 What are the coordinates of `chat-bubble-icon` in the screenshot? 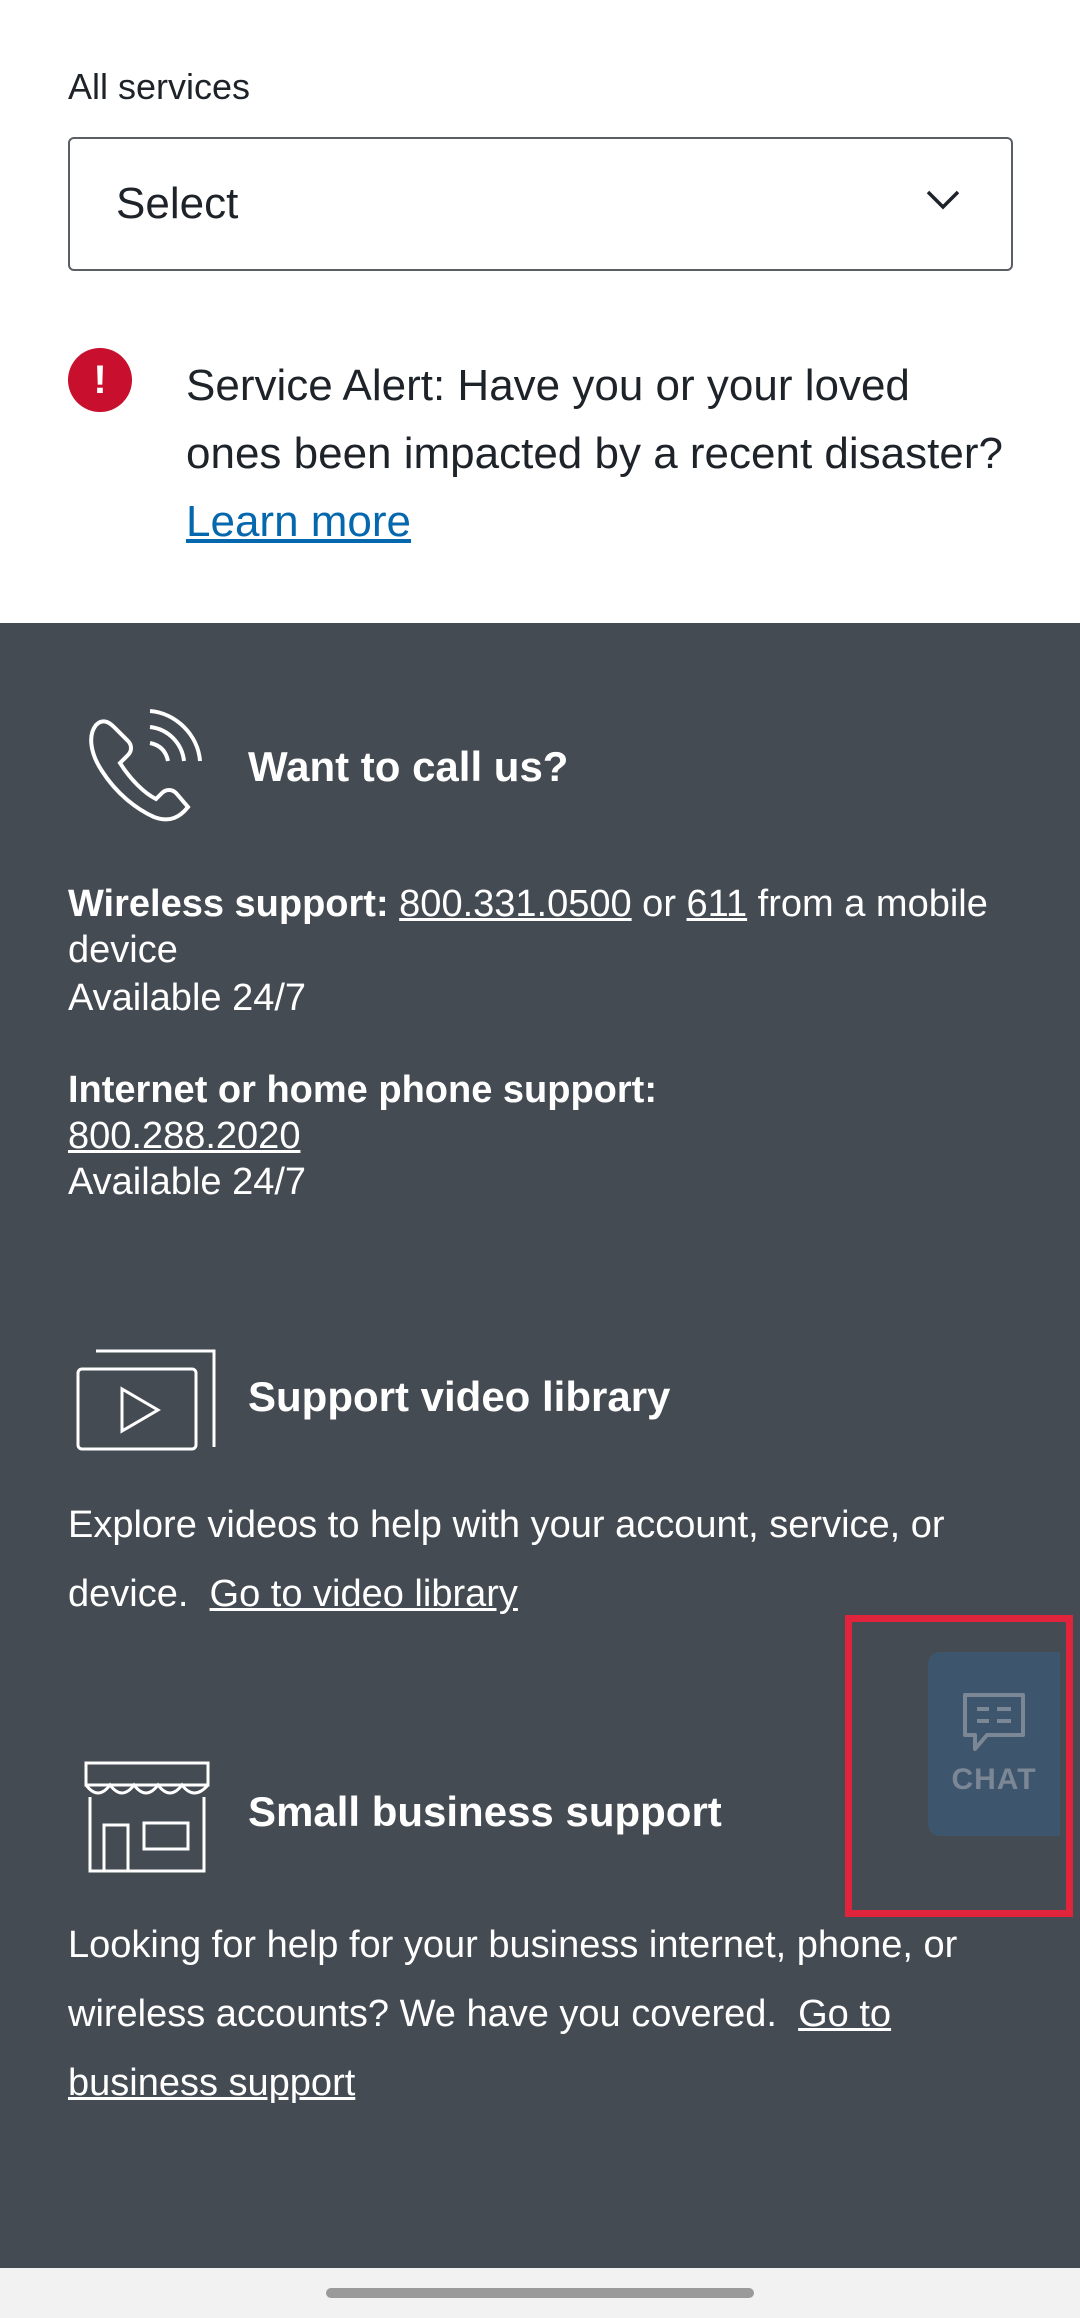 It's located at (994, 1722).